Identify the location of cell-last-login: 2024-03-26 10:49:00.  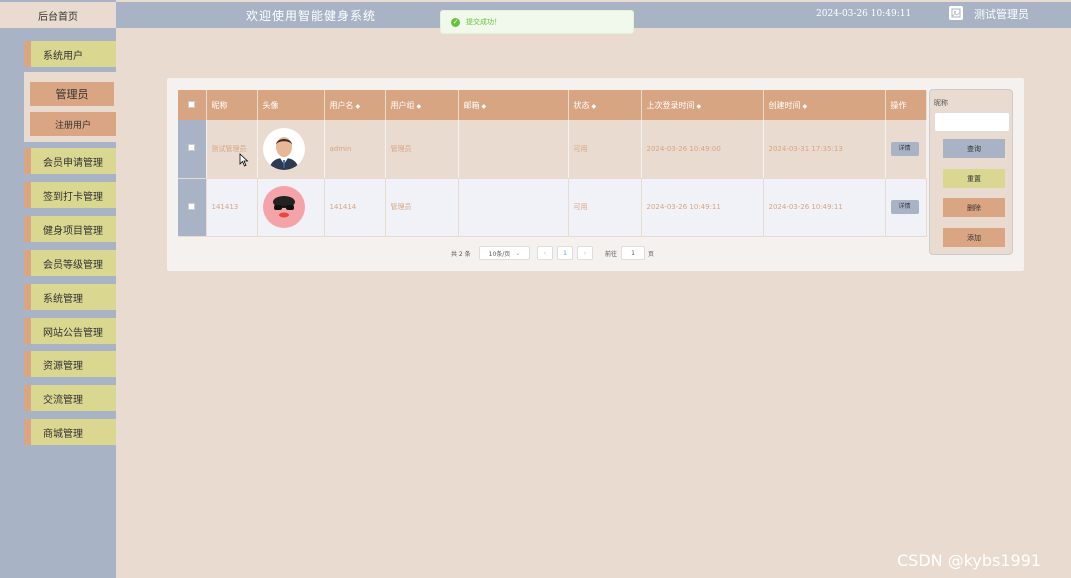
(702, 149).